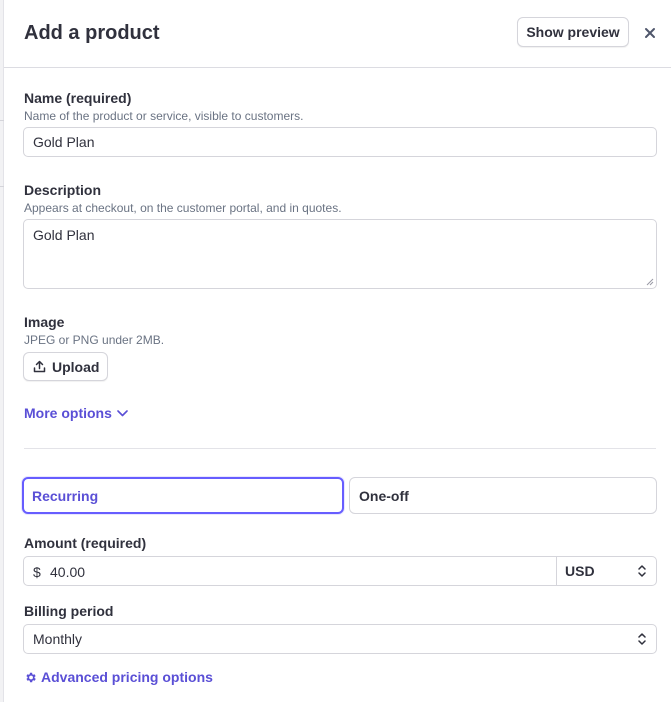 This screenshot has width=671, height=702. I want to click on upload-icon, so click(39, 366).